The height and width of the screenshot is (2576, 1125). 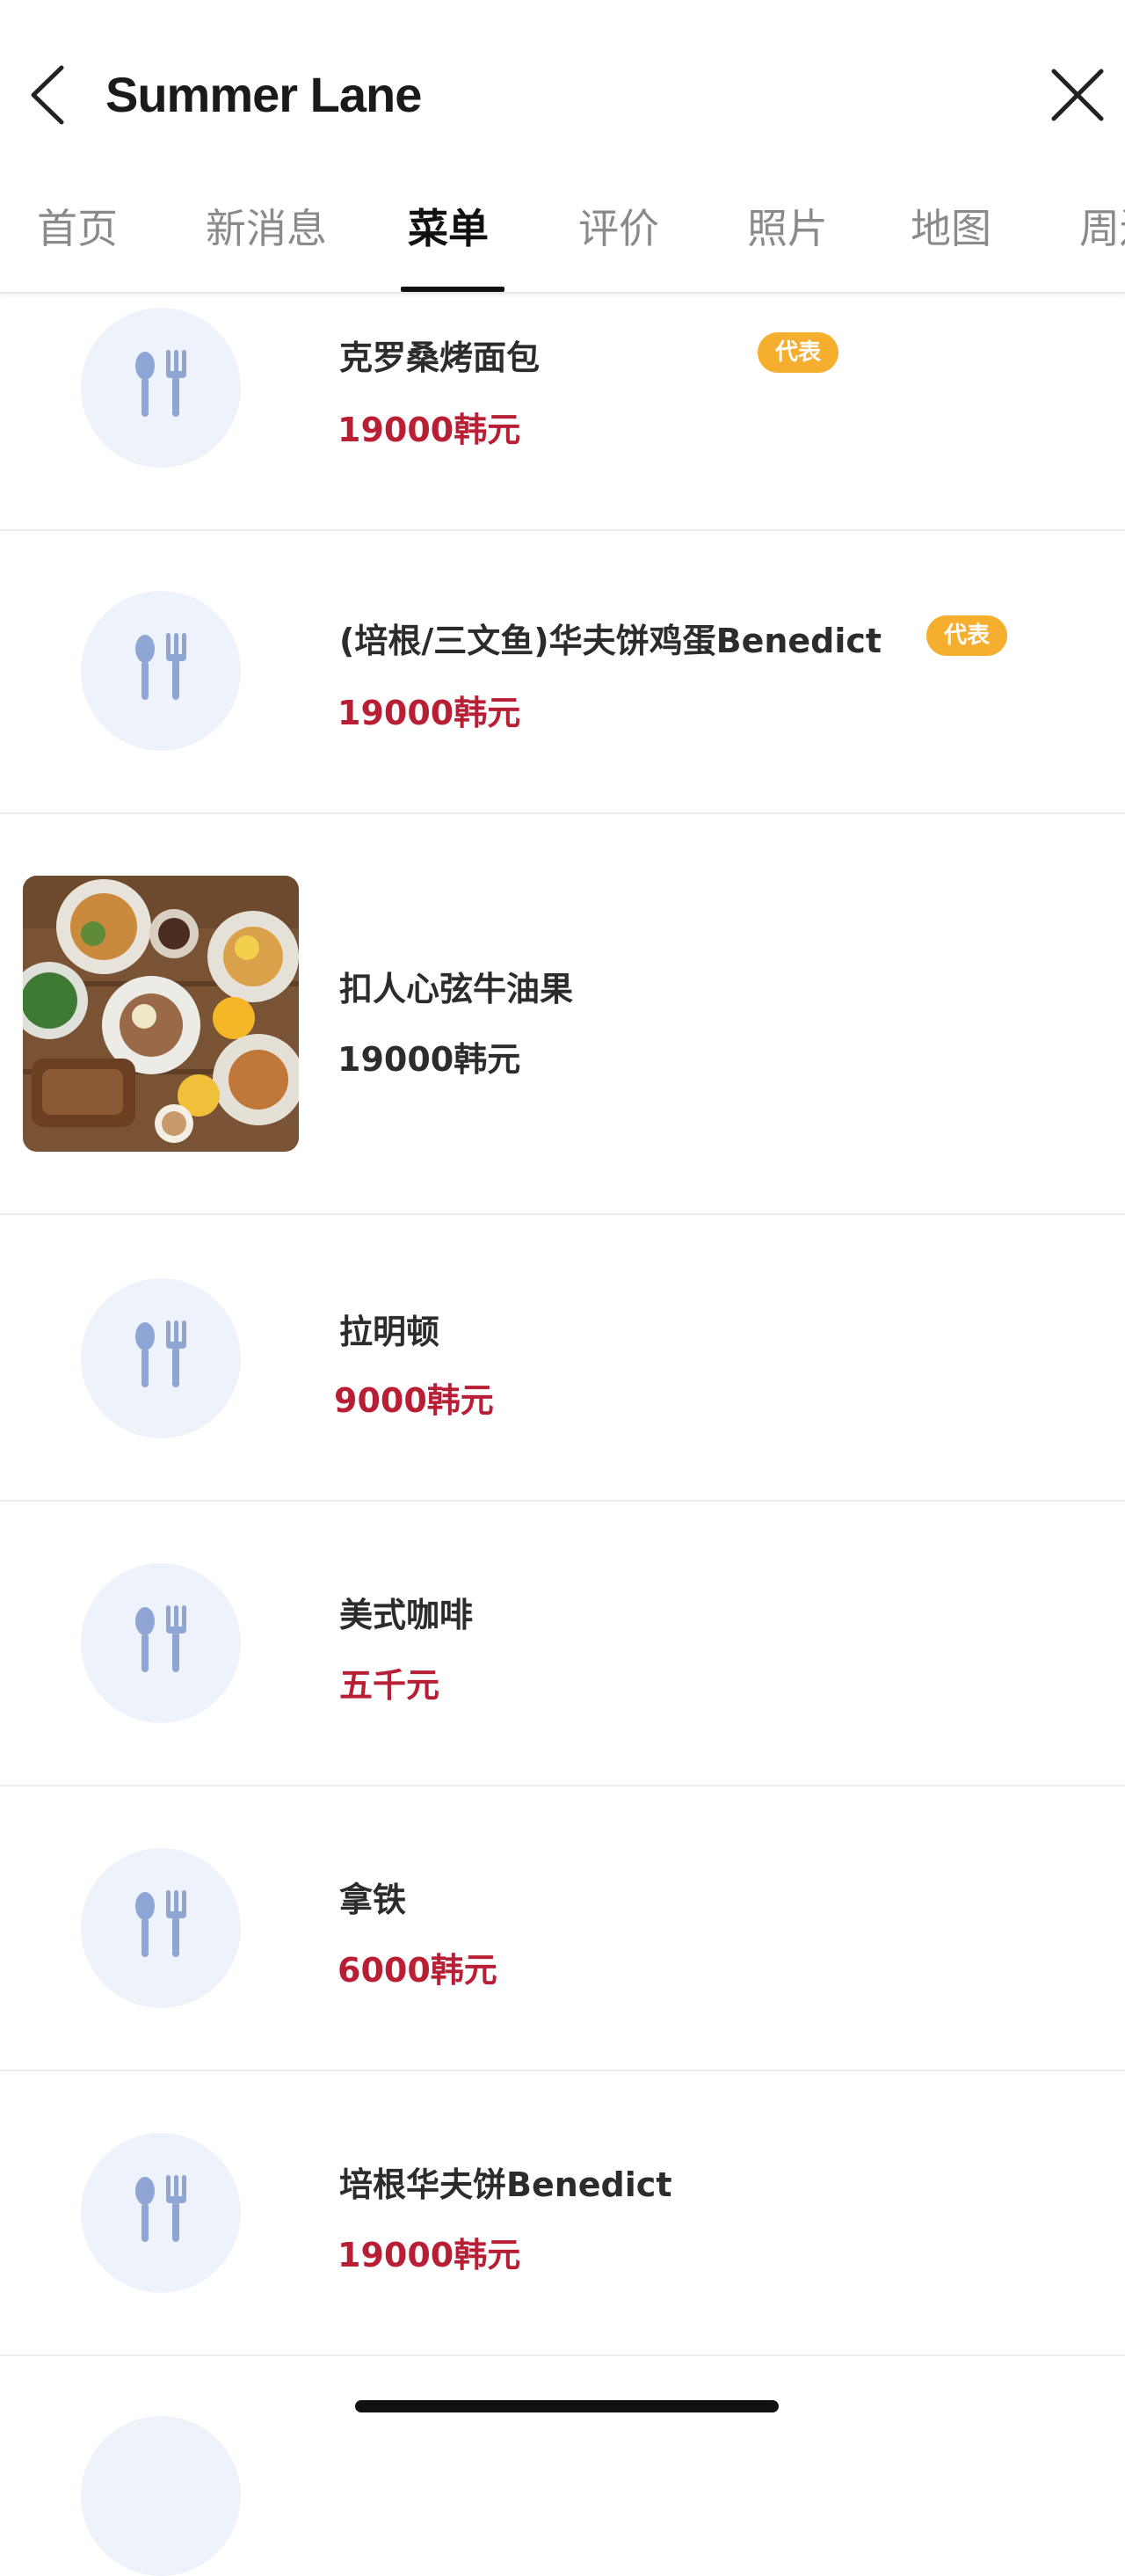 I want to click on item-name: 扣人心弦牛油果, so click(x=456, y=989).